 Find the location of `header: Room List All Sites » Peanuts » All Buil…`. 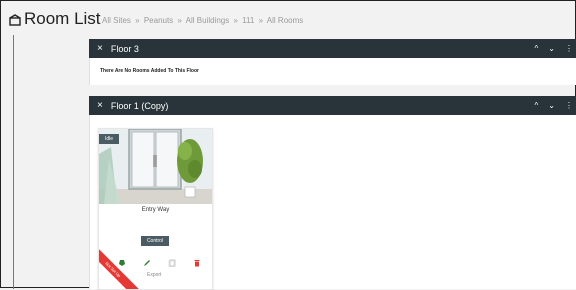

header: Room List All Sites » Peanuts » All Buil… is located at coordinates (288, 18).